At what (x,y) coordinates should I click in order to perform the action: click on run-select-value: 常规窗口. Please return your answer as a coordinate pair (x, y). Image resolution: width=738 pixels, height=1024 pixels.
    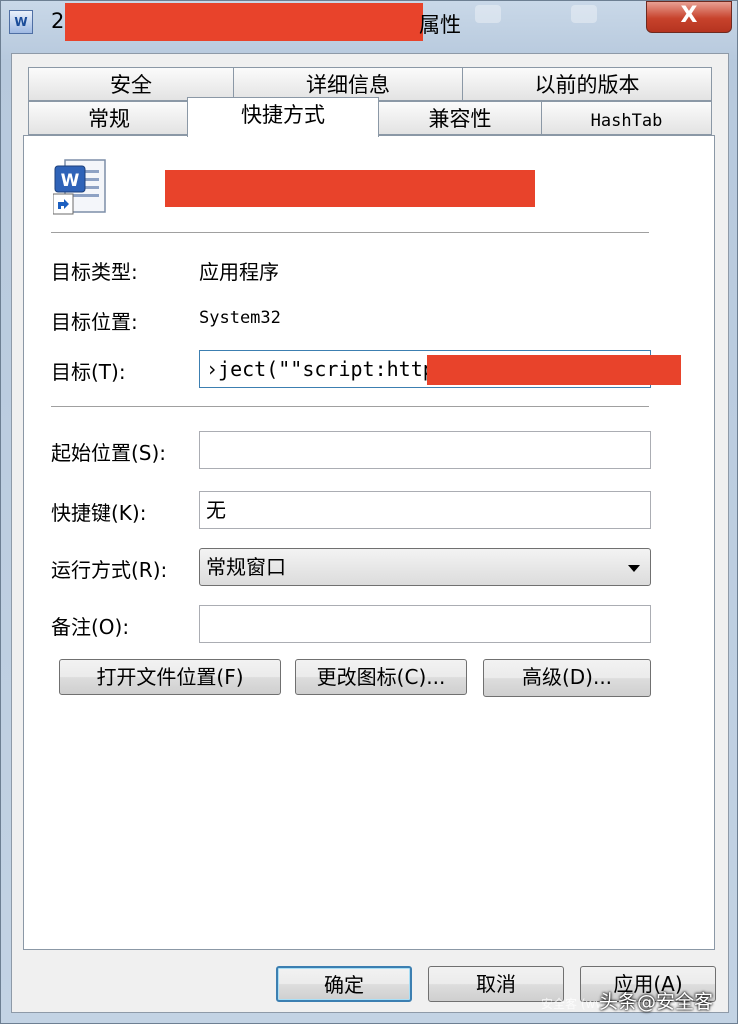
    Looking at the image, I should click on (246, 567).